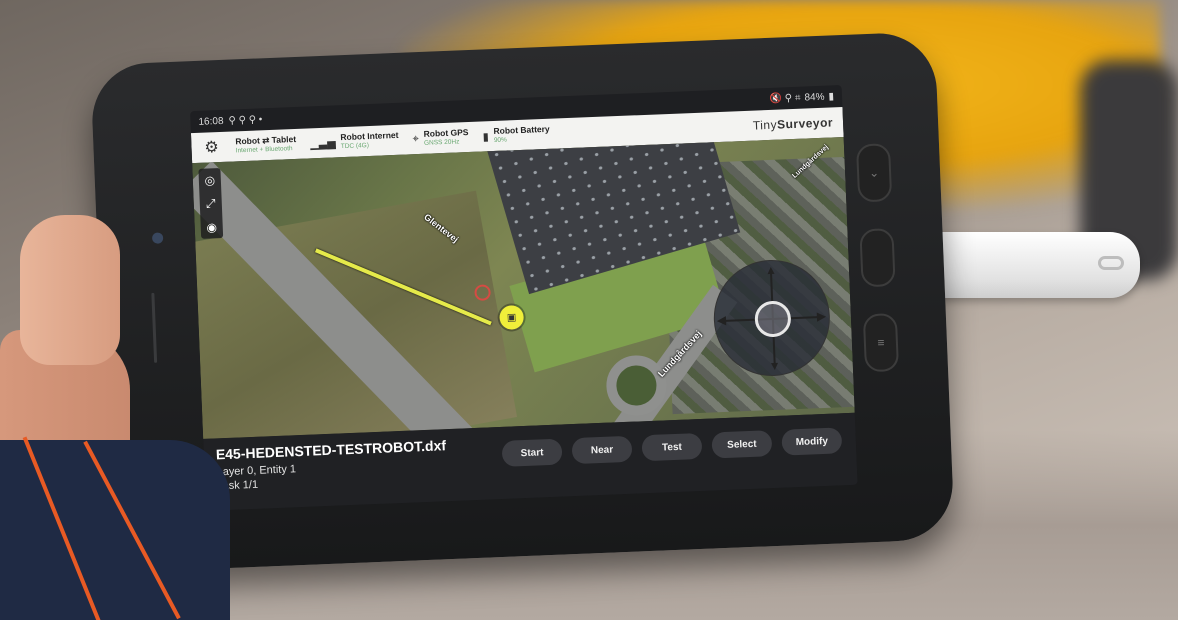 This screenshot has width=1178, height=620. I want to click on map-toolbar: ◎ ⤢ ◉, so click(211, 203).